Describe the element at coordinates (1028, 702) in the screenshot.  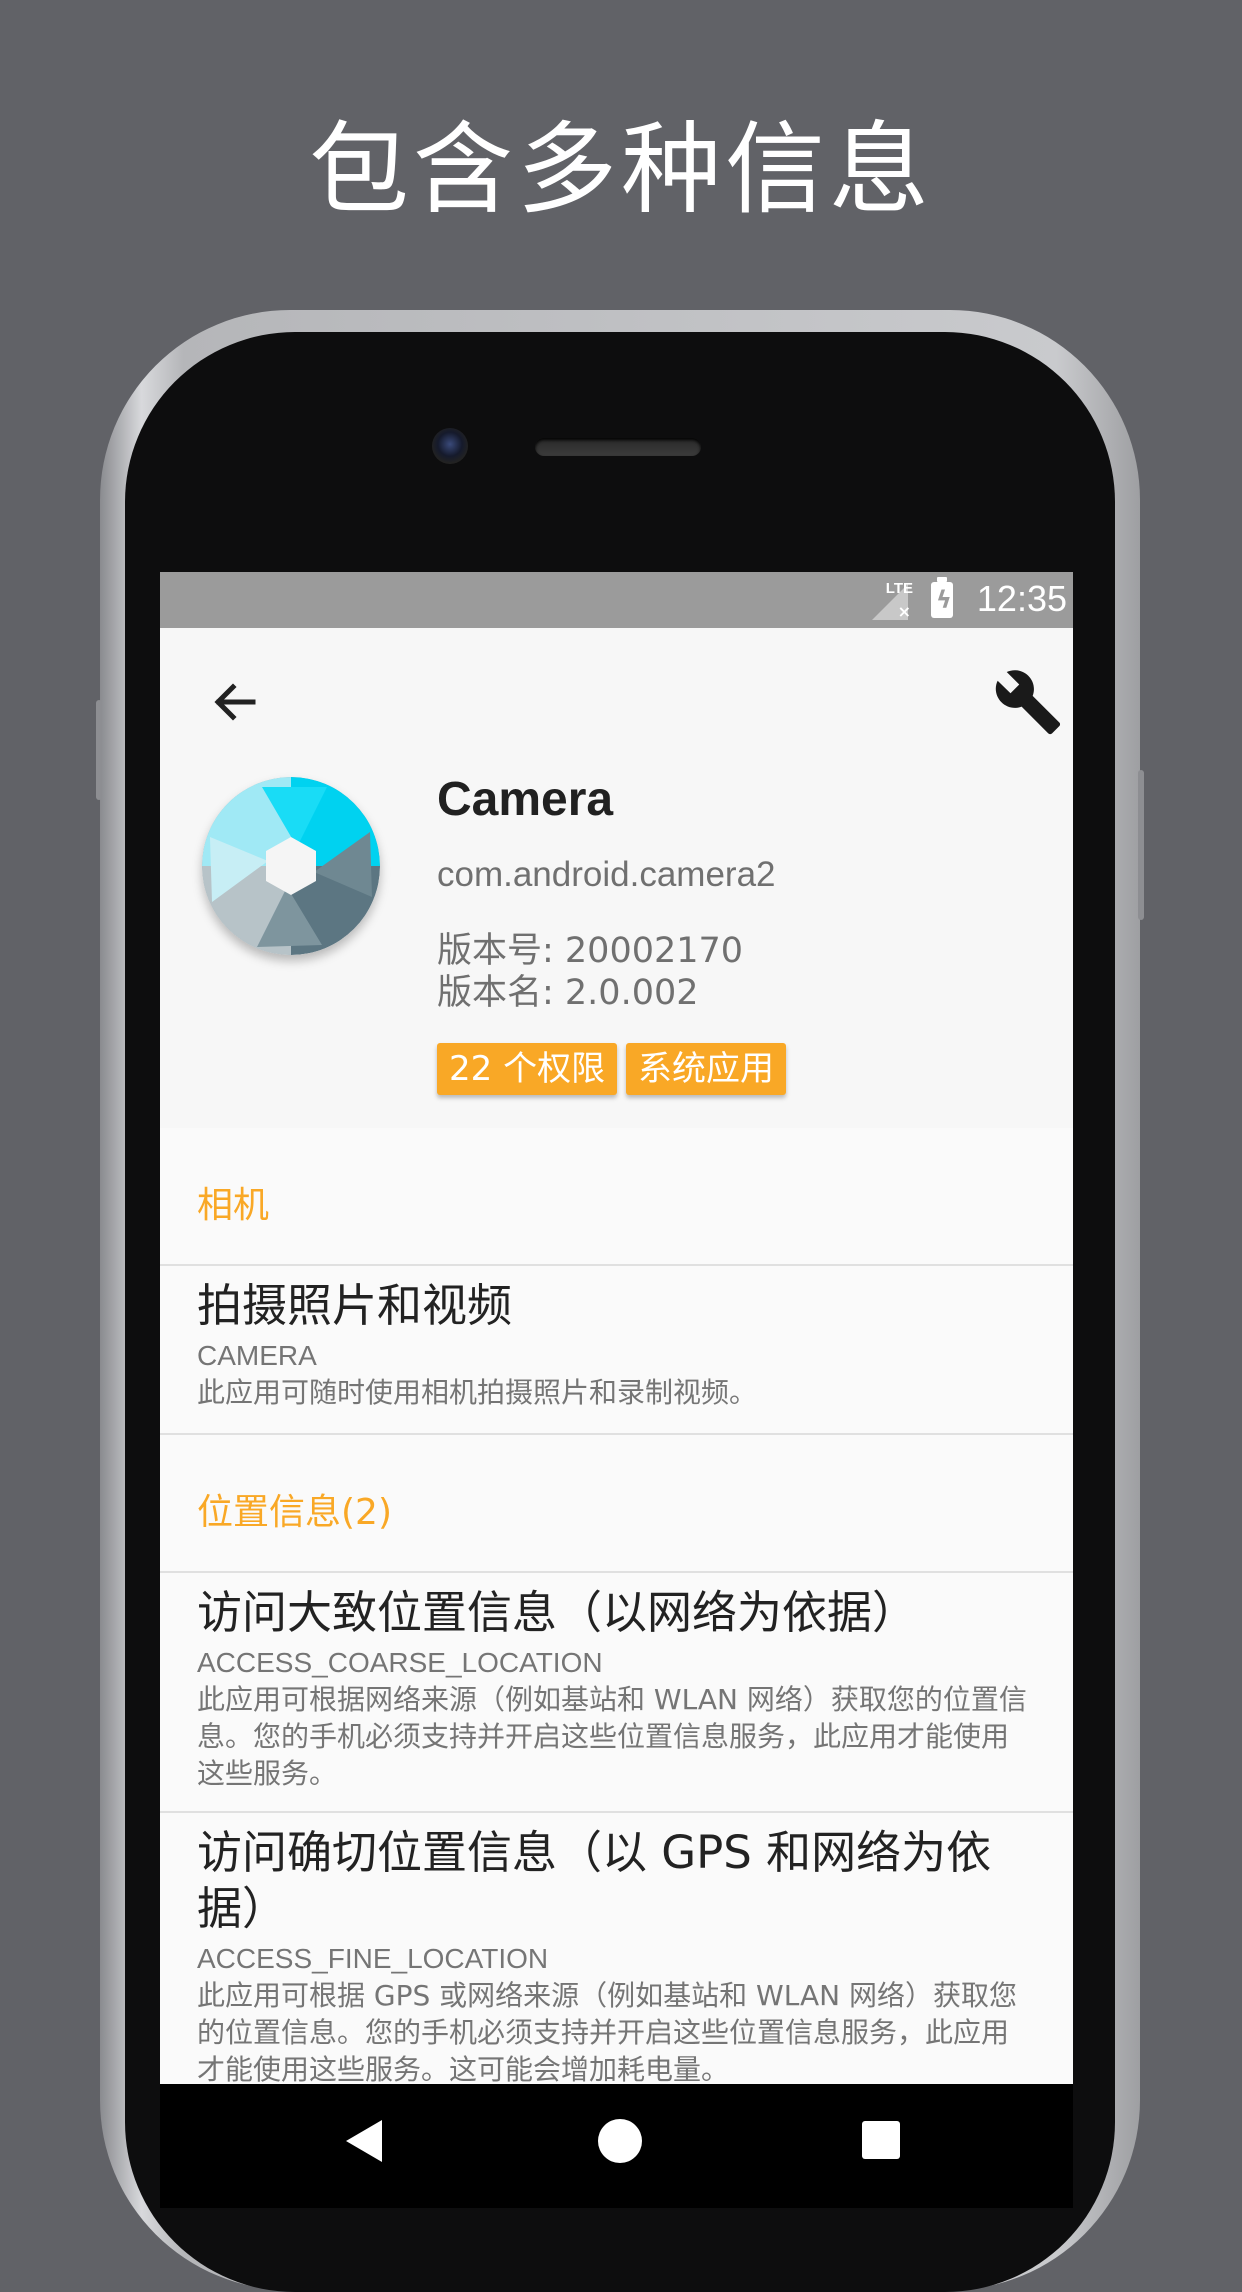
I see `wrench-icon` at that location.